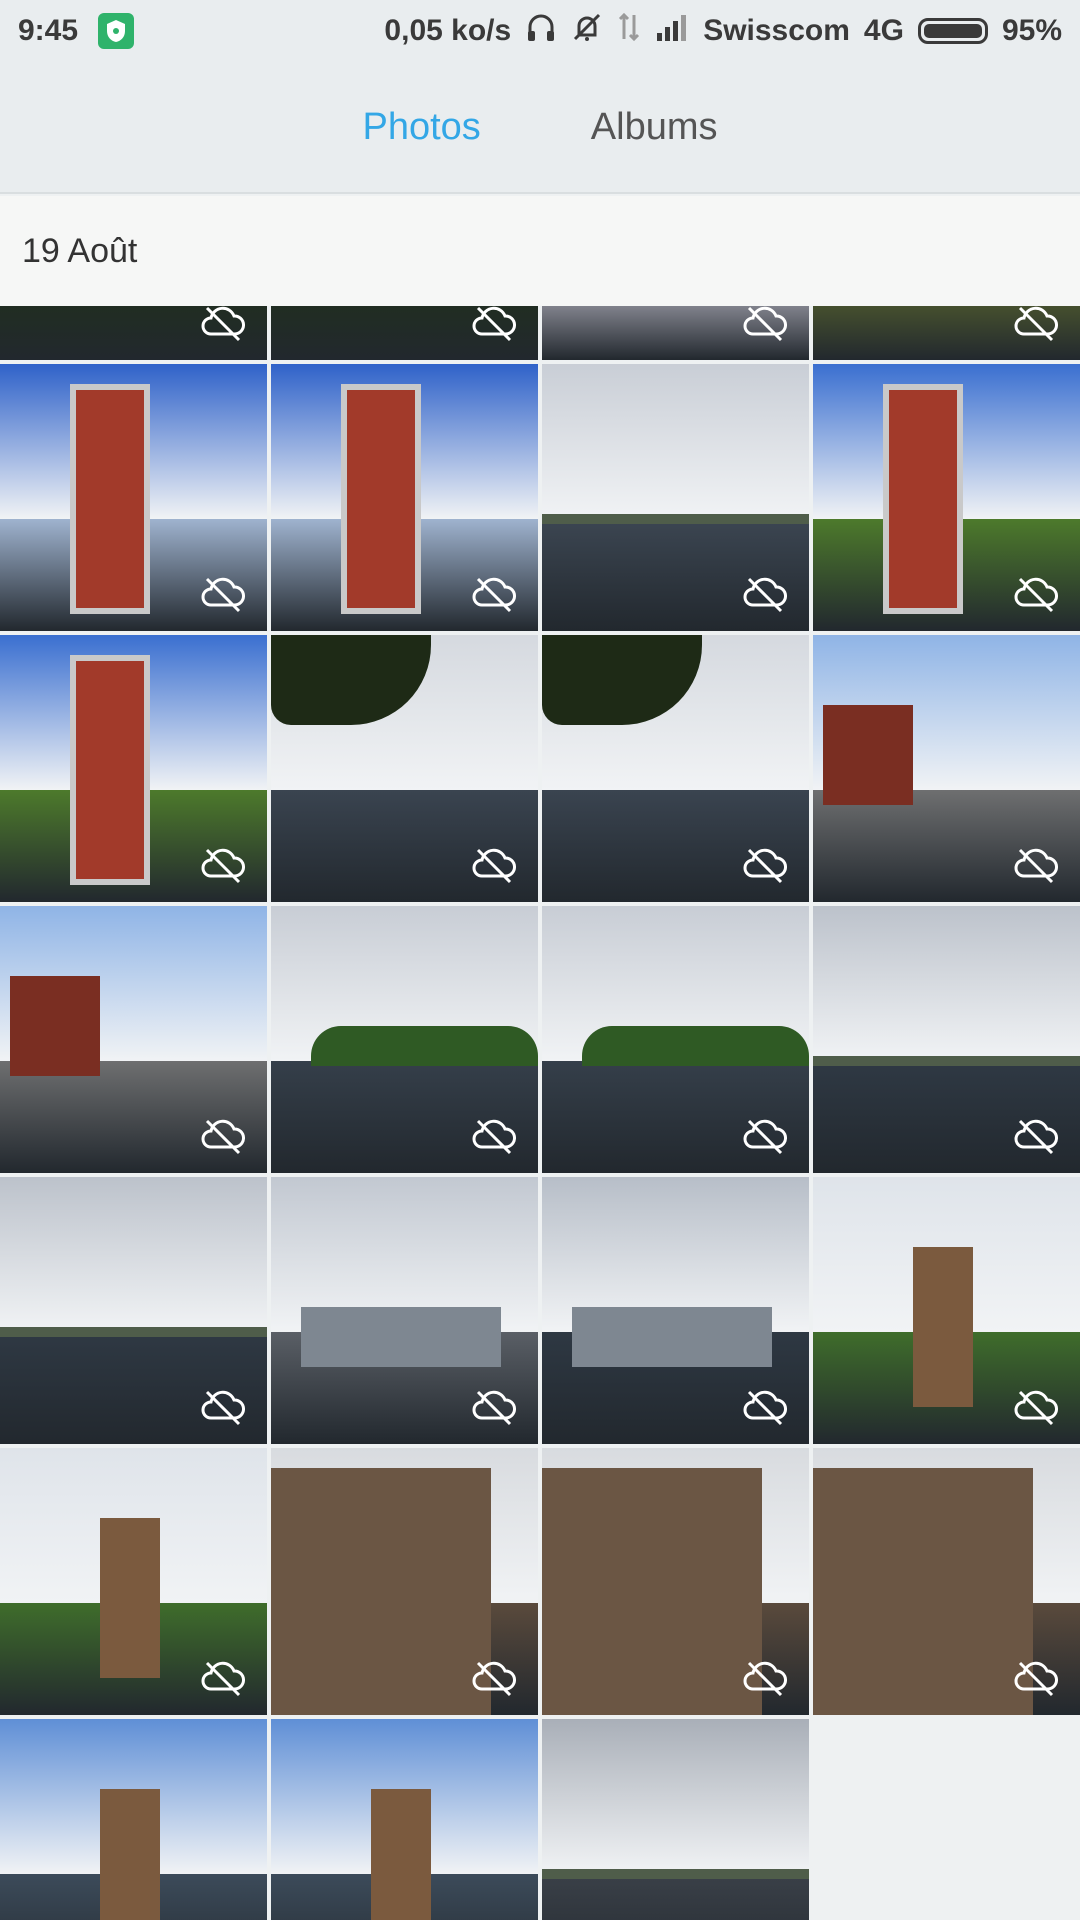 This screenshot has height=1920, width=1080. I want to click on headphones-icon, so click(541, 31).